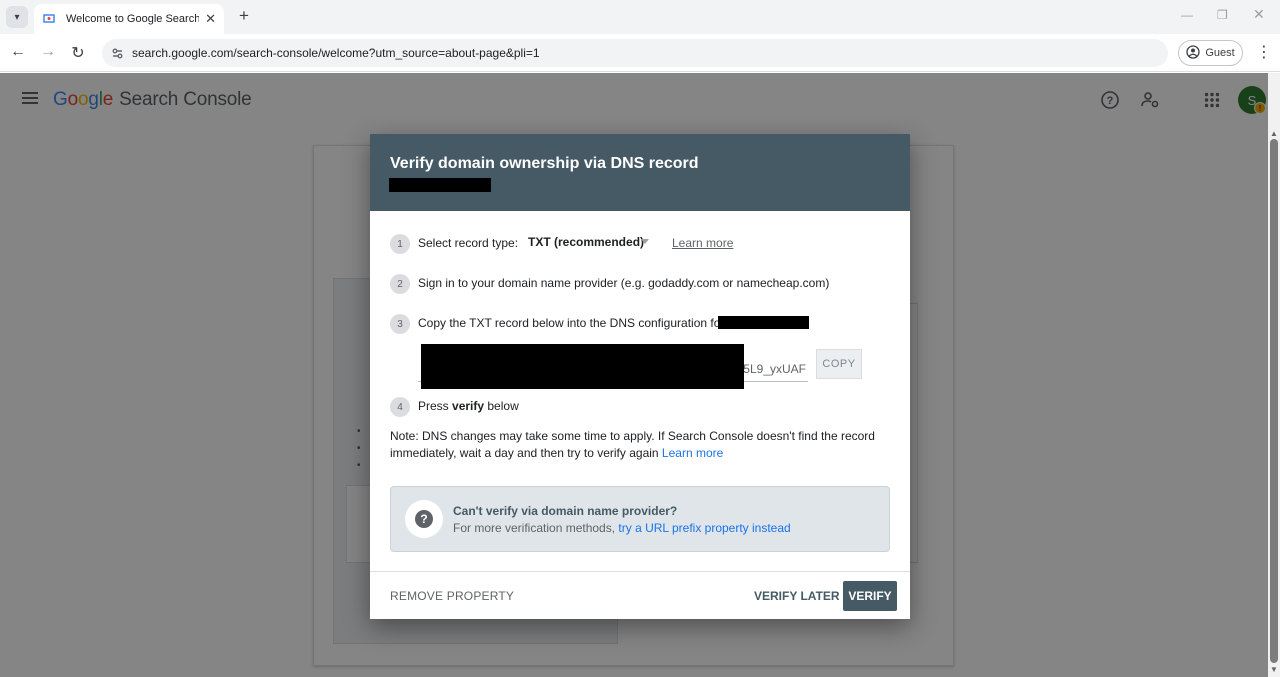  What do you see at coordinates (48, 52) in the screenshot?
I see `forward-icon: →` at bounding box center [48, 52].